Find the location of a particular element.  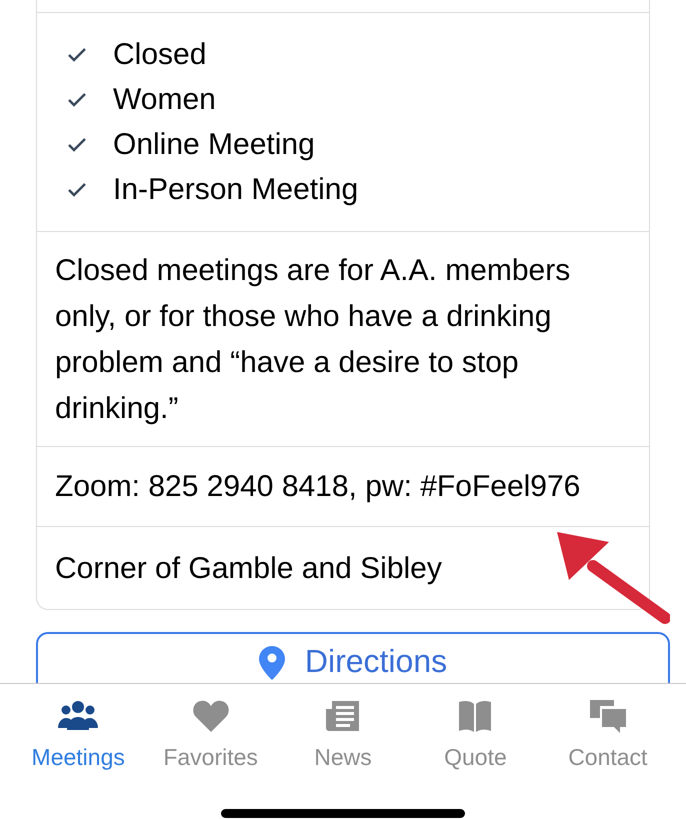

location-note: Corner of Gamble and Sibley is located at coordinates (248, 568).